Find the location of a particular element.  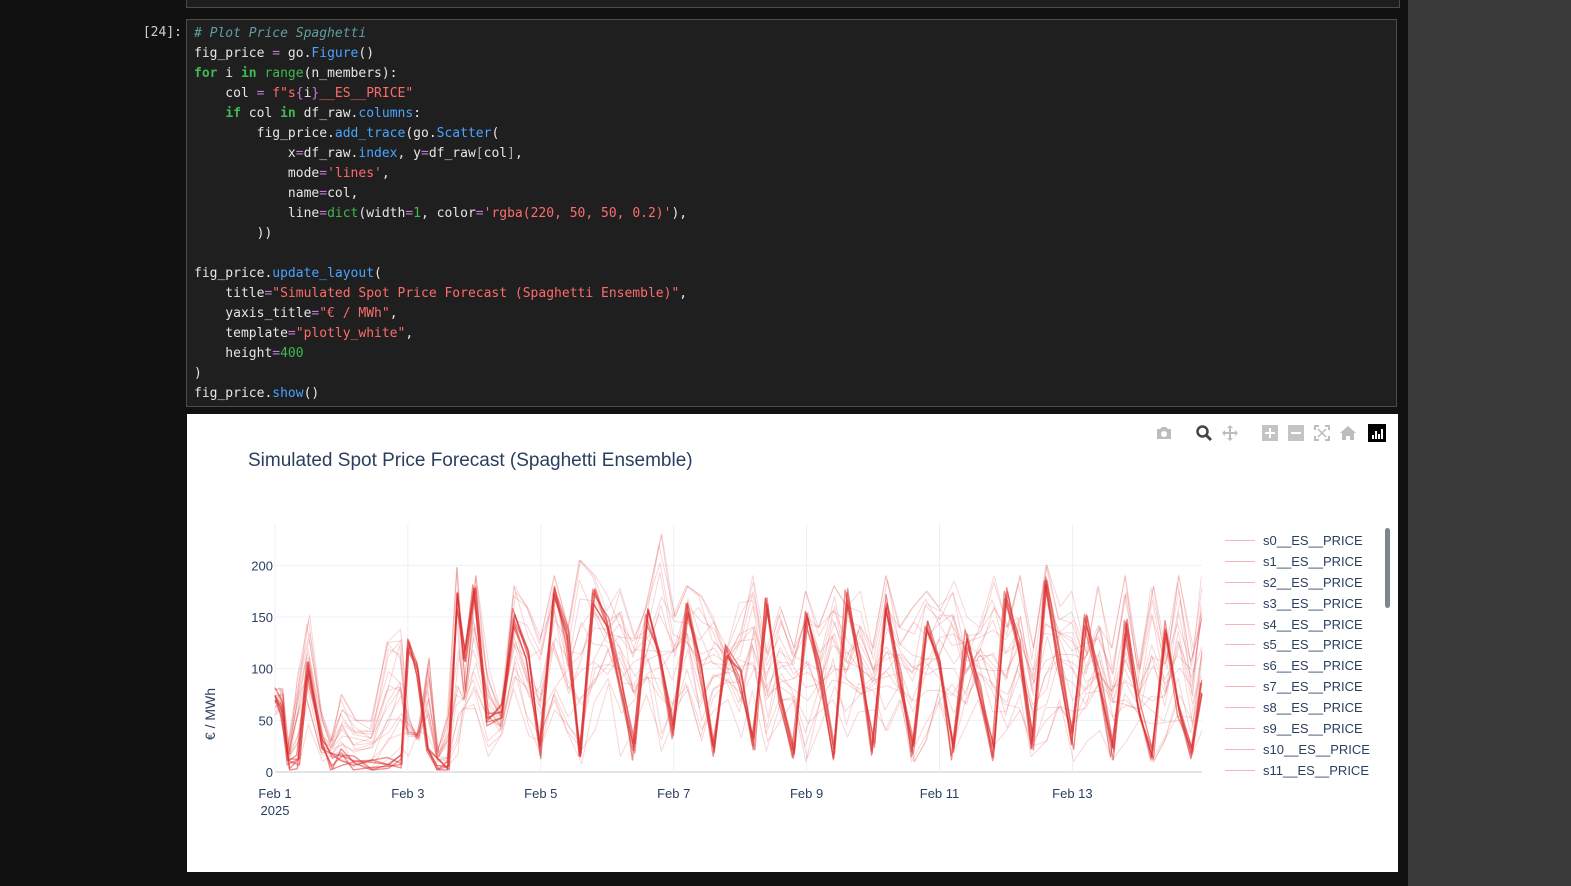

code-token: col, is located at coordinates (343, 193).